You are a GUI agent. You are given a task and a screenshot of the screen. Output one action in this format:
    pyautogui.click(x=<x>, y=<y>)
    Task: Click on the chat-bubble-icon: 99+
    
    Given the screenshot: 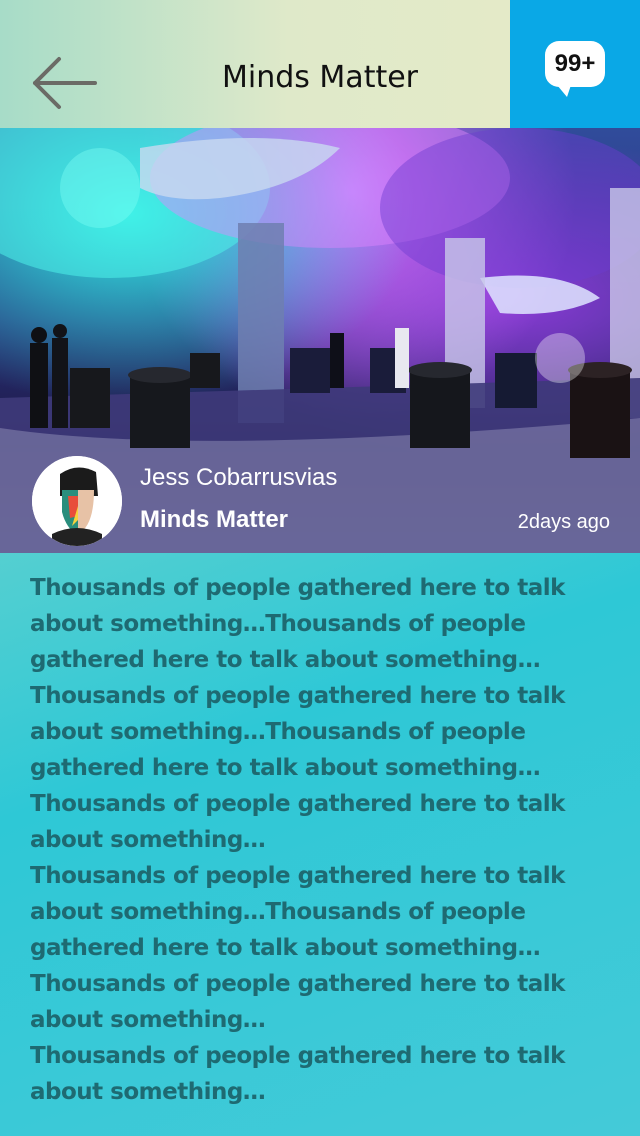 What is the action you would take?
    pyautogui.click(x=575, y=69)
    